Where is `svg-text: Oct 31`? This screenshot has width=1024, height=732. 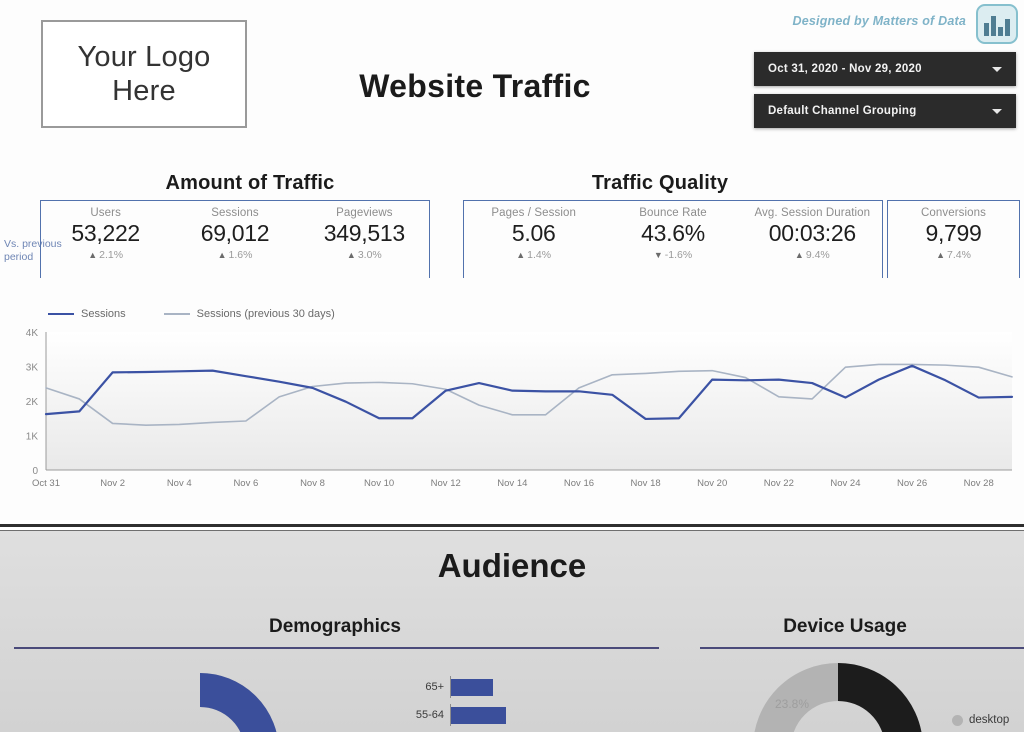 svg-text: Oct 31 is located at coordinates (46, 483).